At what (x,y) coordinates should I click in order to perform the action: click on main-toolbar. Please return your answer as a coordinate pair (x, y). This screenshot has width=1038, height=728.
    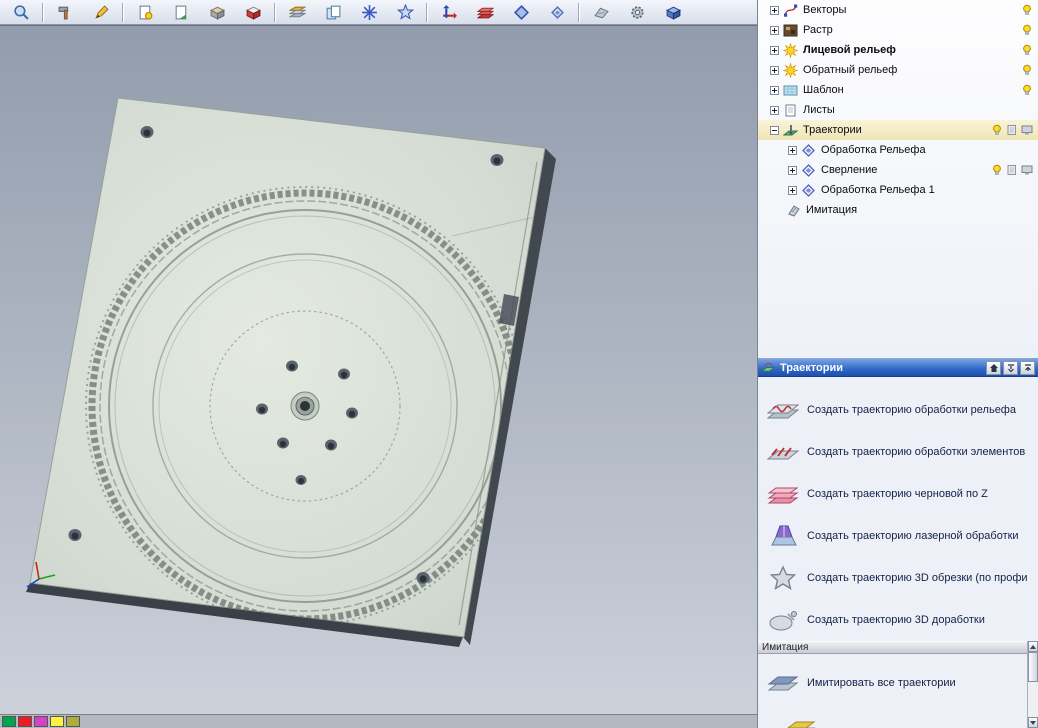
    Looking at the image, I should click on (378, 12).